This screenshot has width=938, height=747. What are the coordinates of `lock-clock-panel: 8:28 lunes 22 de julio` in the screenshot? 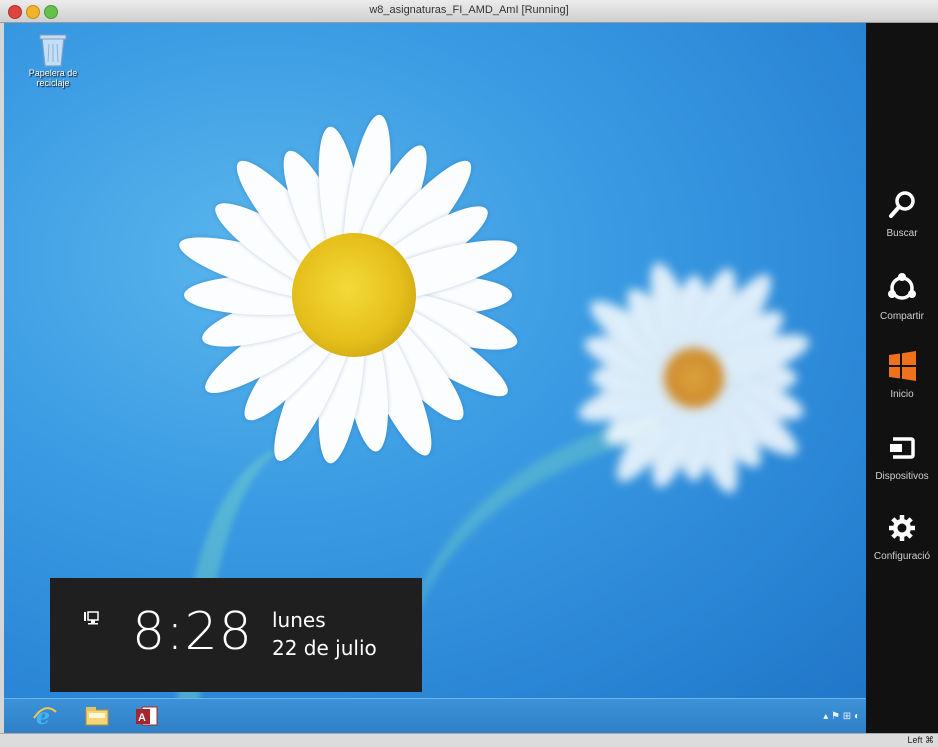 It's located at (236, 635).